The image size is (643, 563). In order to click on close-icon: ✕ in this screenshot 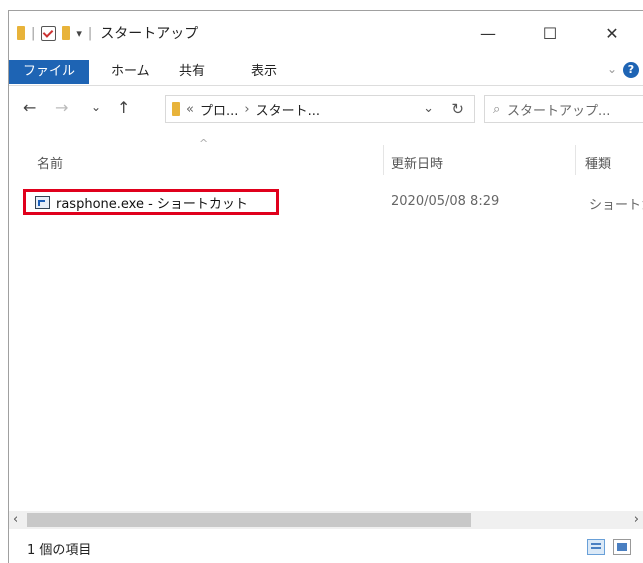, I will do `click(612, 33)`.